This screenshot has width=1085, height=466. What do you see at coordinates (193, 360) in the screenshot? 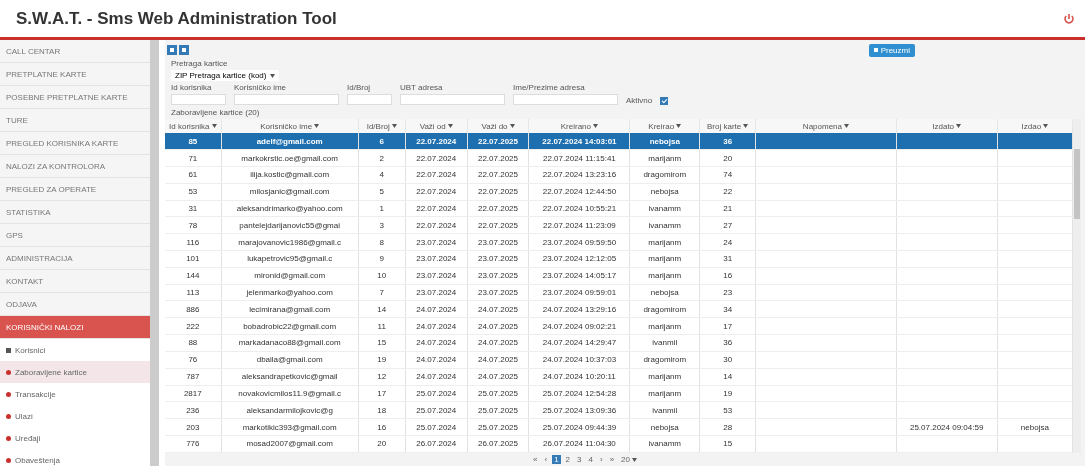
I see `table-cell: 76` at bounding box center [193, 360].